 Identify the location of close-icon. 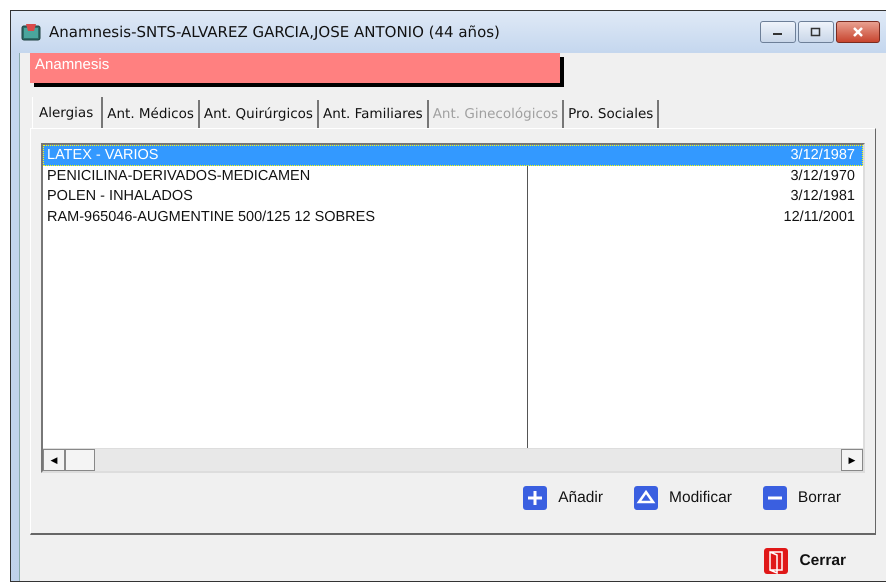
(858, 32).